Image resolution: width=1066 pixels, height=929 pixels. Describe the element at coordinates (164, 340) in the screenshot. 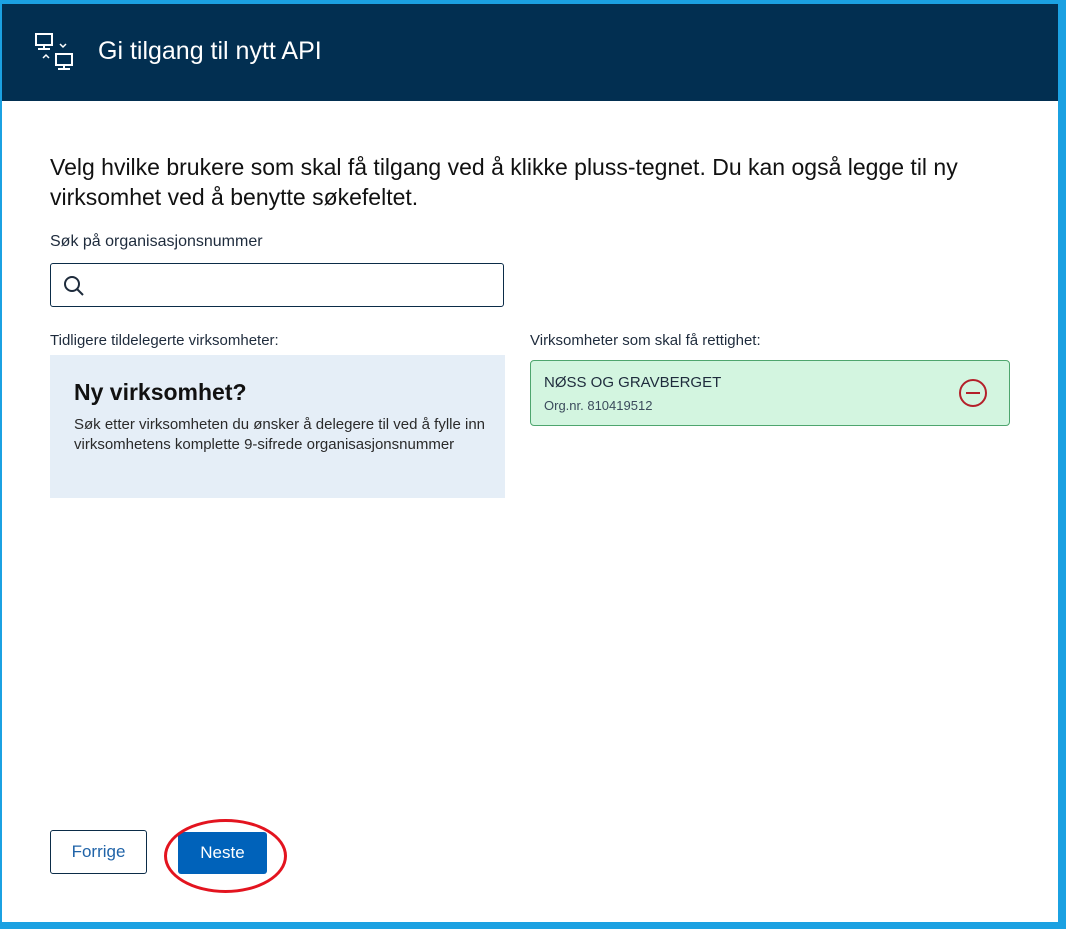

I see `previous-orgs-label: Tidligere tildelegerte virksomheter:` at that location.